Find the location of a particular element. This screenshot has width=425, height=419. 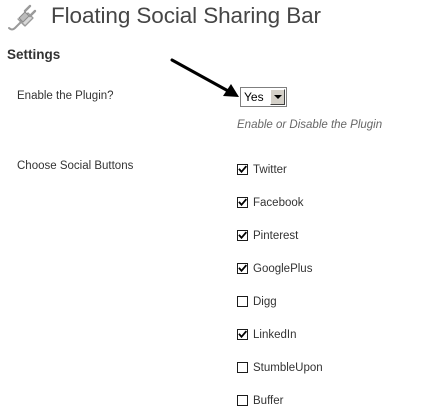

page-title: Floating Social Sharing Bar is located at coordinates (186, 15).